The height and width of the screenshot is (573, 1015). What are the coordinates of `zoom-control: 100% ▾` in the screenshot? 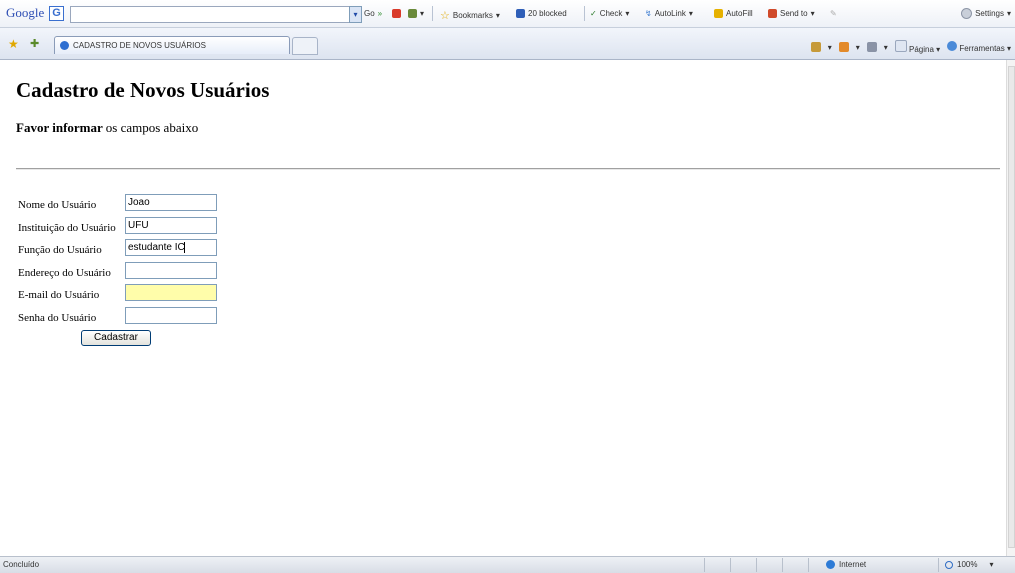 It's located at (969, 564).